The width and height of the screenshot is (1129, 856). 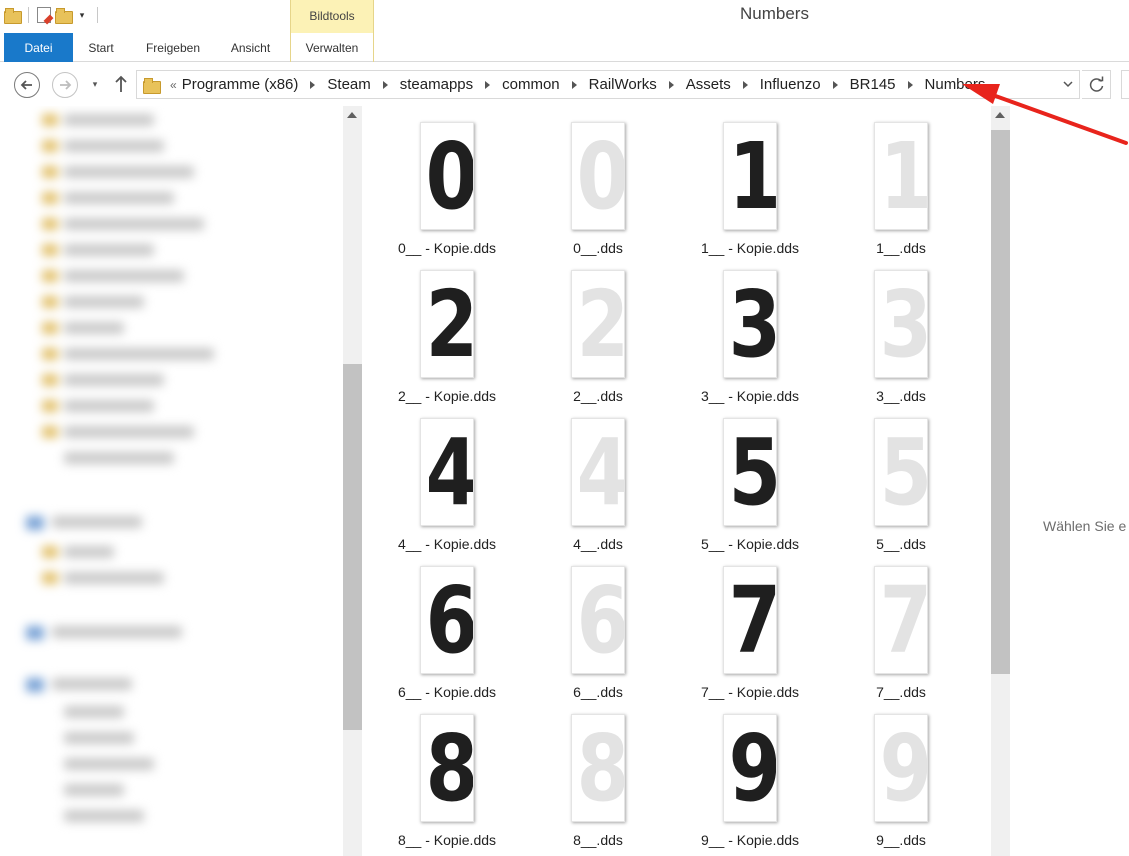 I want to click on tab-datei: Datei, so click(x=38, y=47).